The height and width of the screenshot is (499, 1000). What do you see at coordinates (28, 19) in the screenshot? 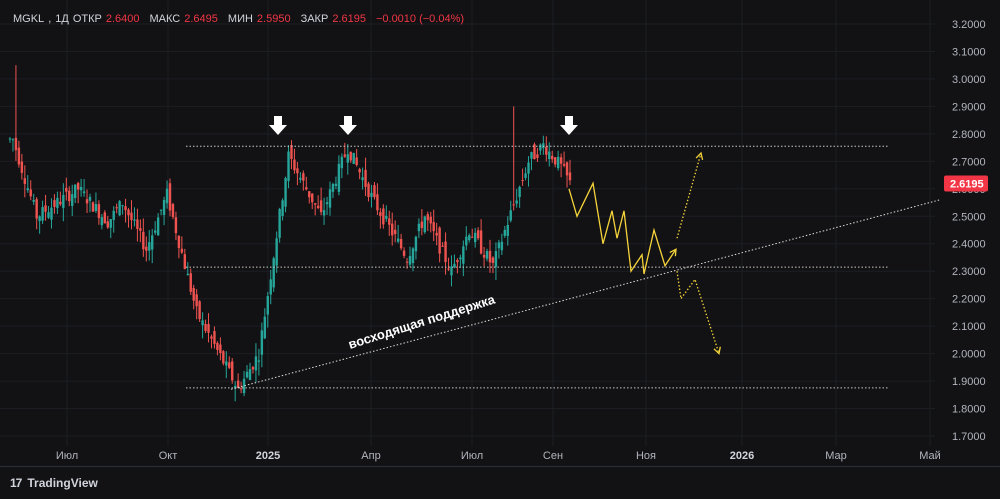
I see `symbol-label: MGKL` at bounding box center [28, 19].